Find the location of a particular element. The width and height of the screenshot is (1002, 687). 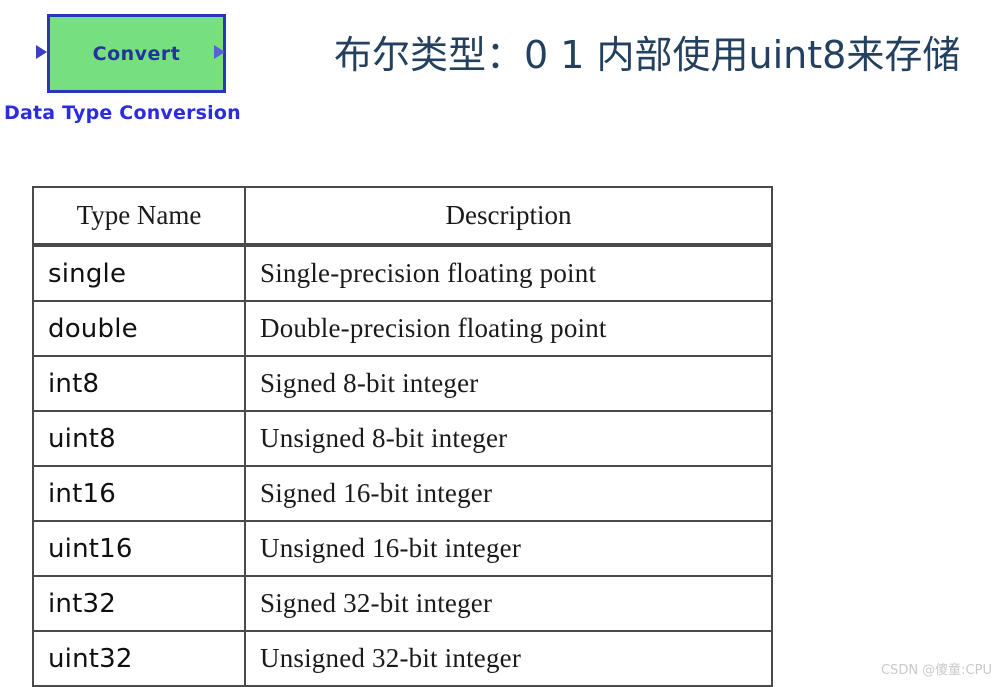

cell-type-name: int16 is located at coordinates (139, 493).